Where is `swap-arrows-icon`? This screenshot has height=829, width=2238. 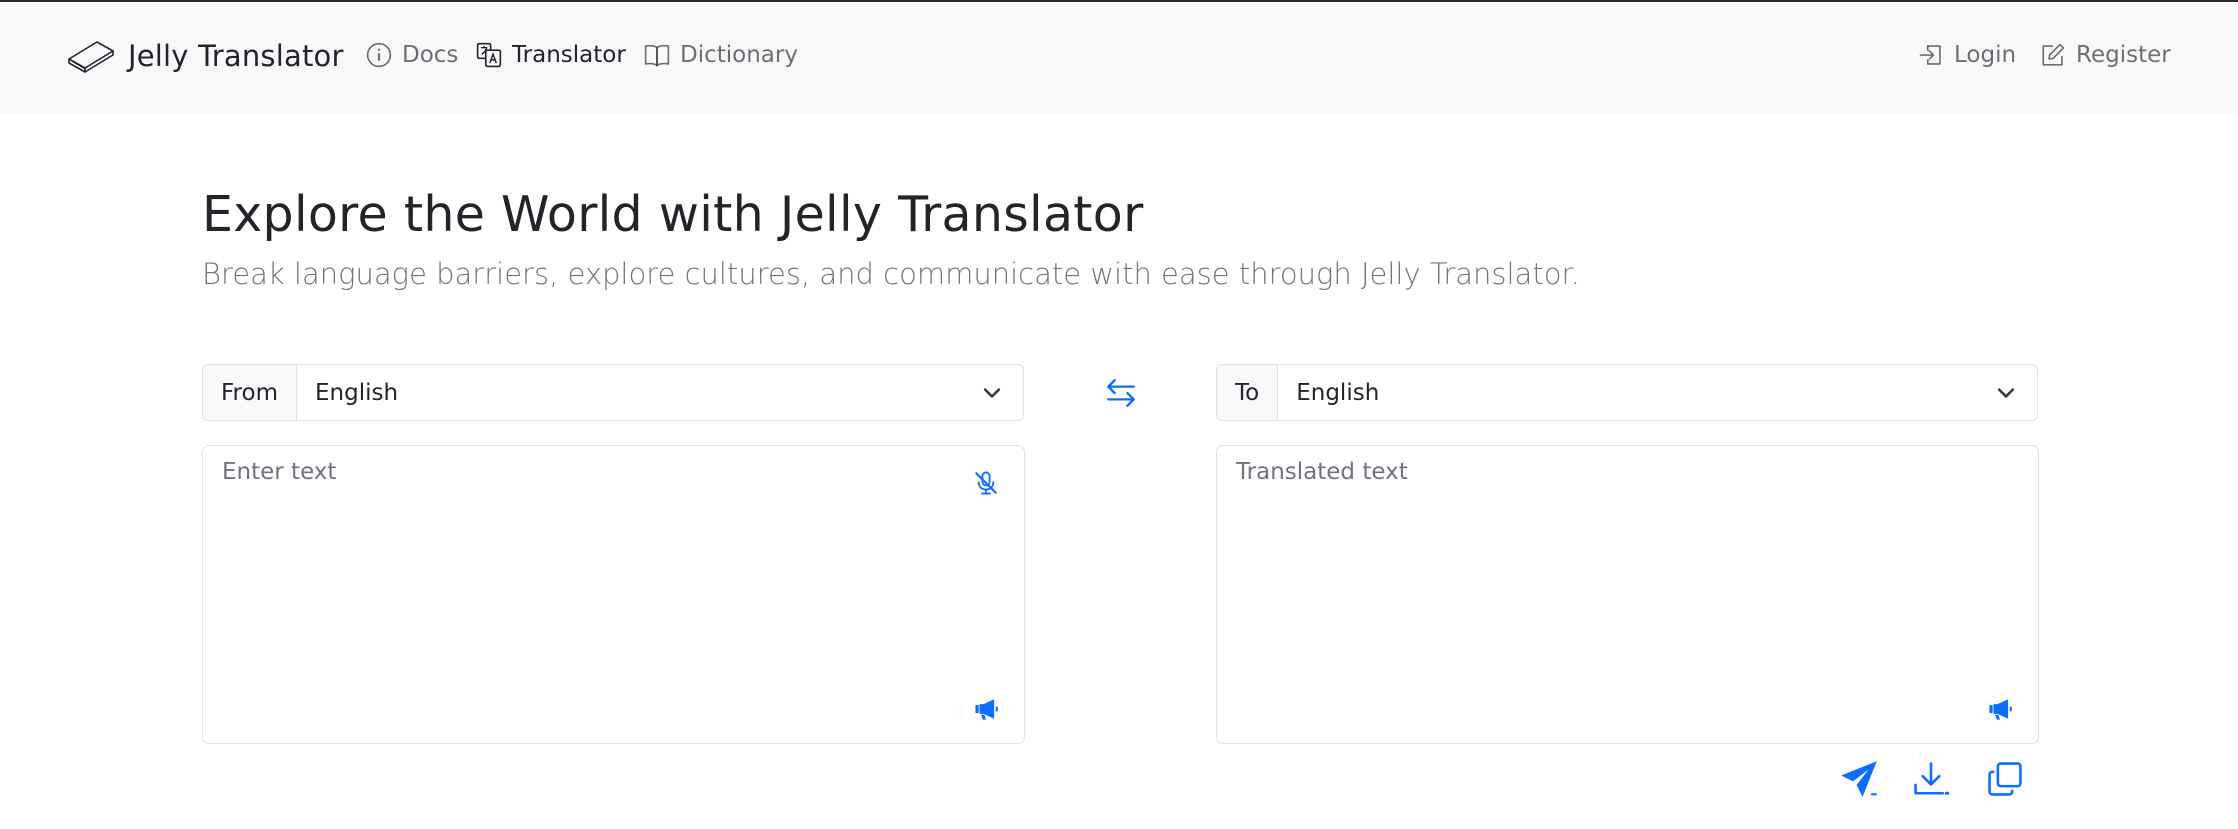 swap-arrows-icon is located at coordinates (1121, 393).